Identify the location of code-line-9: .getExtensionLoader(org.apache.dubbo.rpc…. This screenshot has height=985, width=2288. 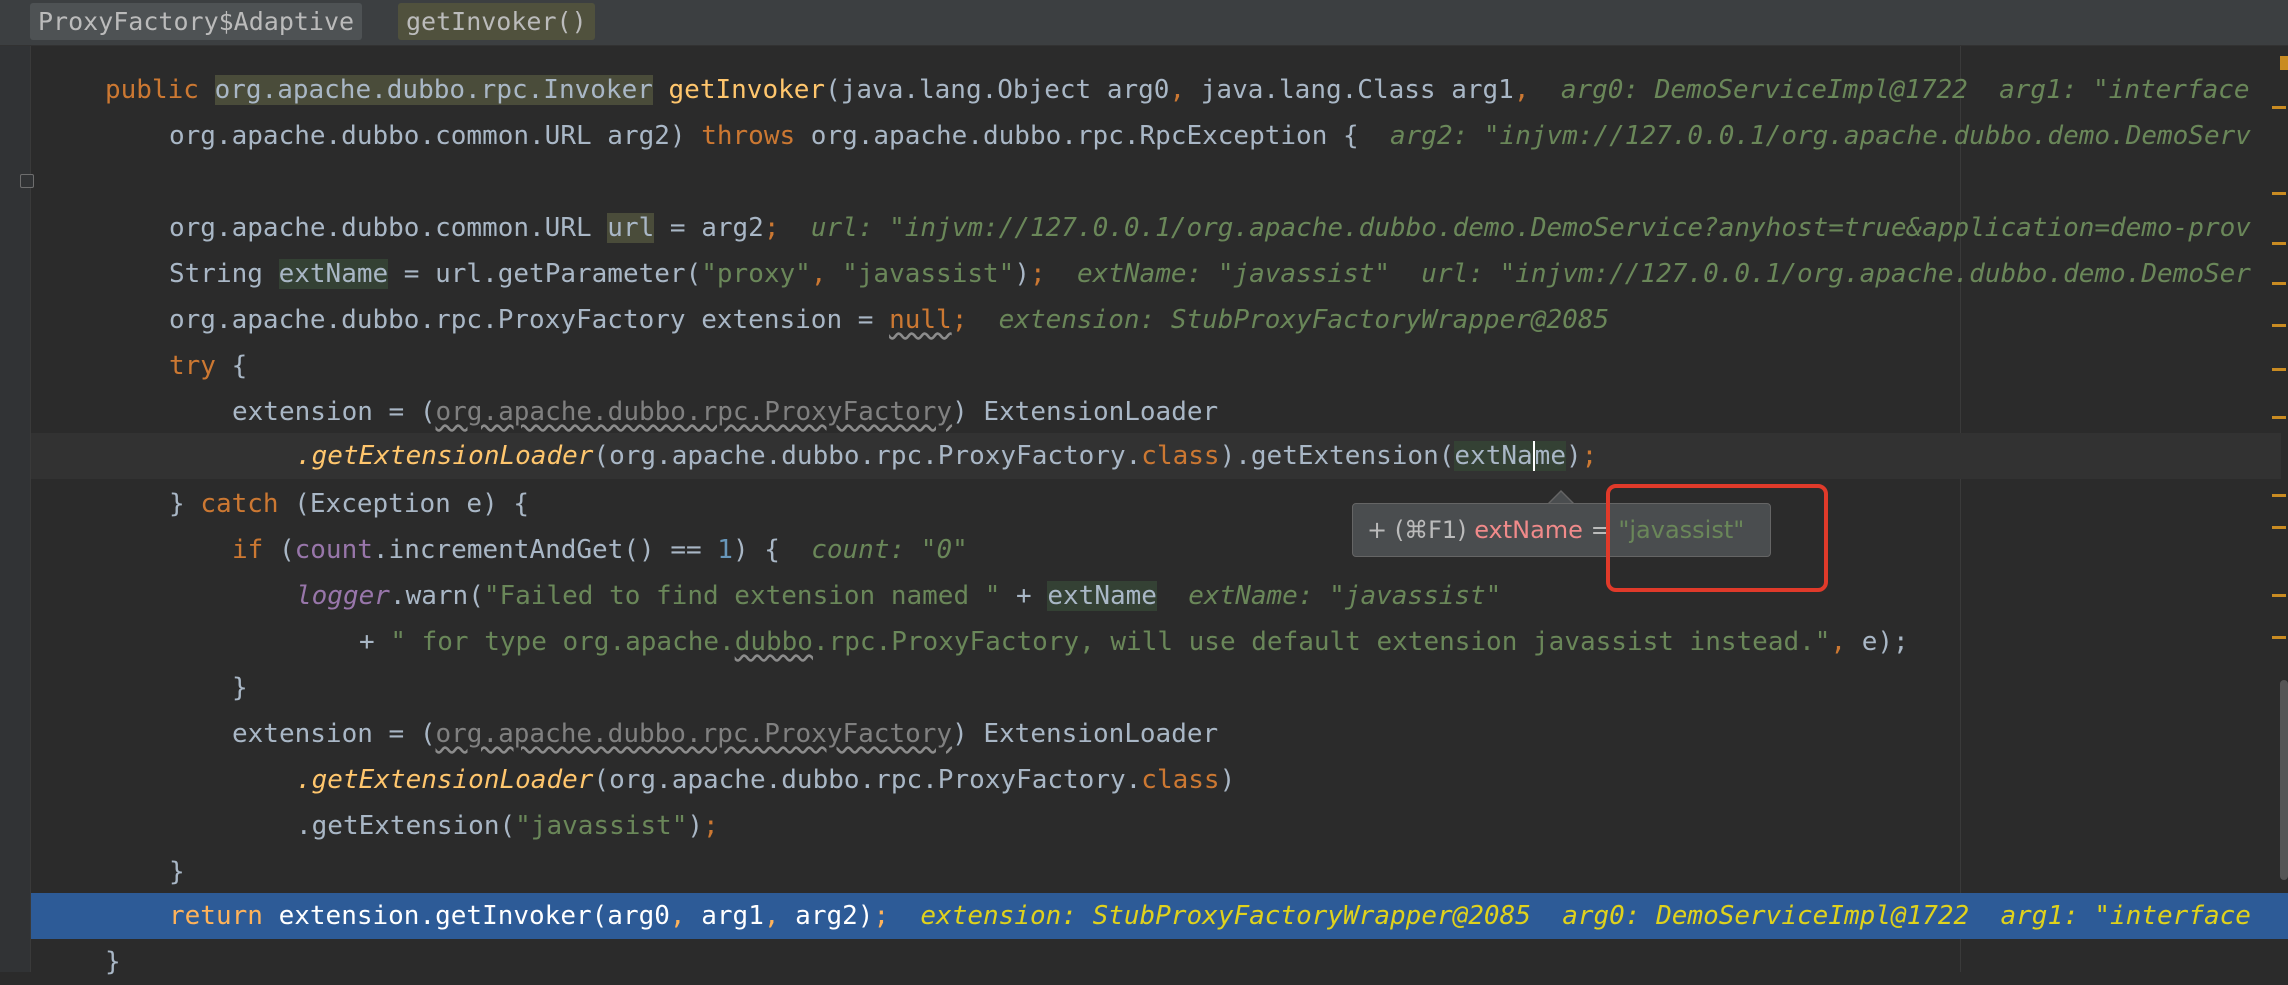
(946, 456).